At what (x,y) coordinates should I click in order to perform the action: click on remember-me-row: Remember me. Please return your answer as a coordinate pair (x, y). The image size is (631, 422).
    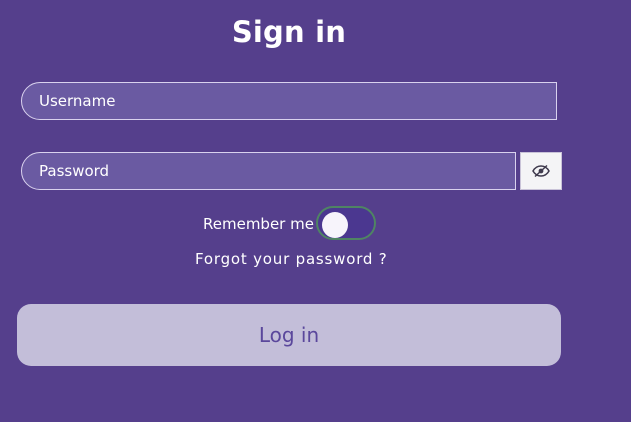
    Looking at the image, I should click on (315, 224).